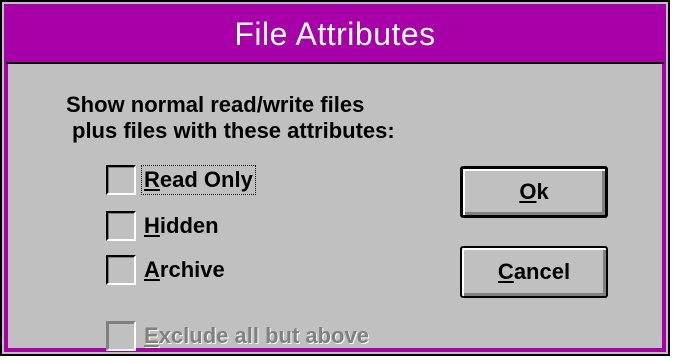 Image resolution: width=674 pixels, height=364 pixels. I want to click on description-line-1: Show normal read/write files, so click(215, 104).